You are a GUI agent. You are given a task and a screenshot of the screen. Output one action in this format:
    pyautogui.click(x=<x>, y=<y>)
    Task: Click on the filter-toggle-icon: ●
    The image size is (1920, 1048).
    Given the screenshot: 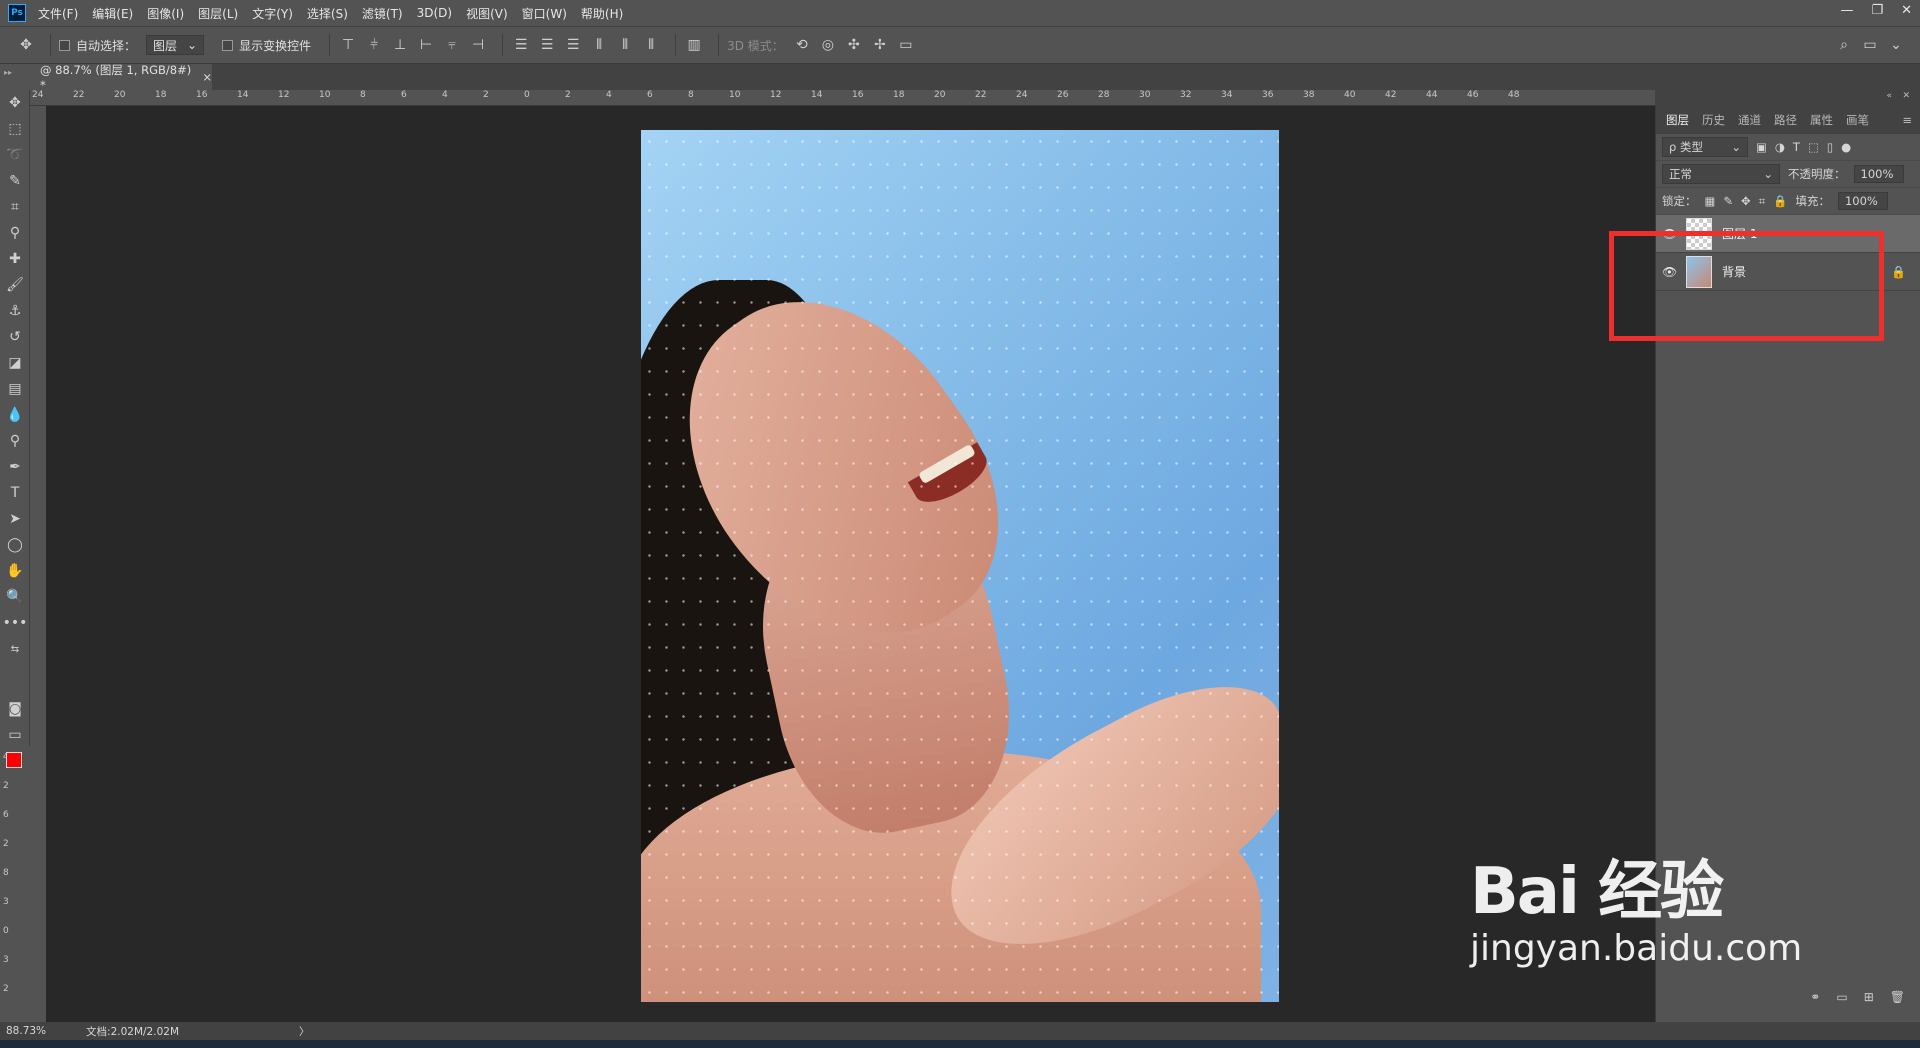 What is the action you would take?
    pyautogui.click(x=1846, y=147)
    